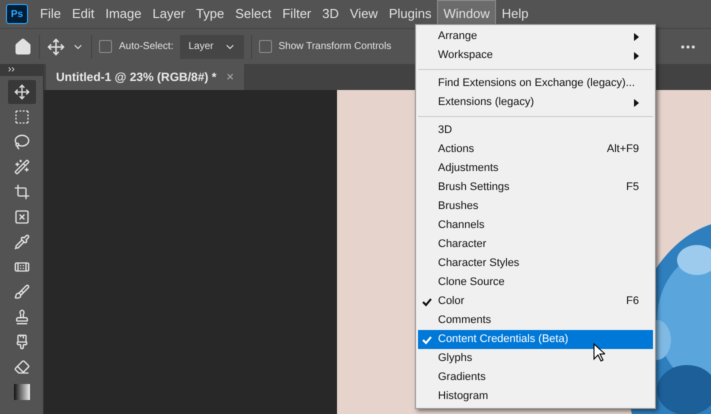 This screenshot has height=414, width=711. Describe the element at coordinates (535, 102) in the screenshot. I see `menu-item: Extensions (legacy)` at that location.